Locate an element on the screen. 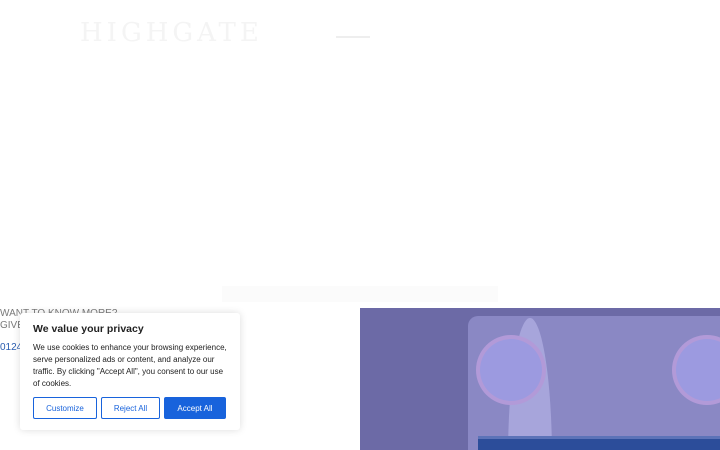 This screenshot has height=450, width=720. customize-button: Customize is located at coordinates (65, 408).